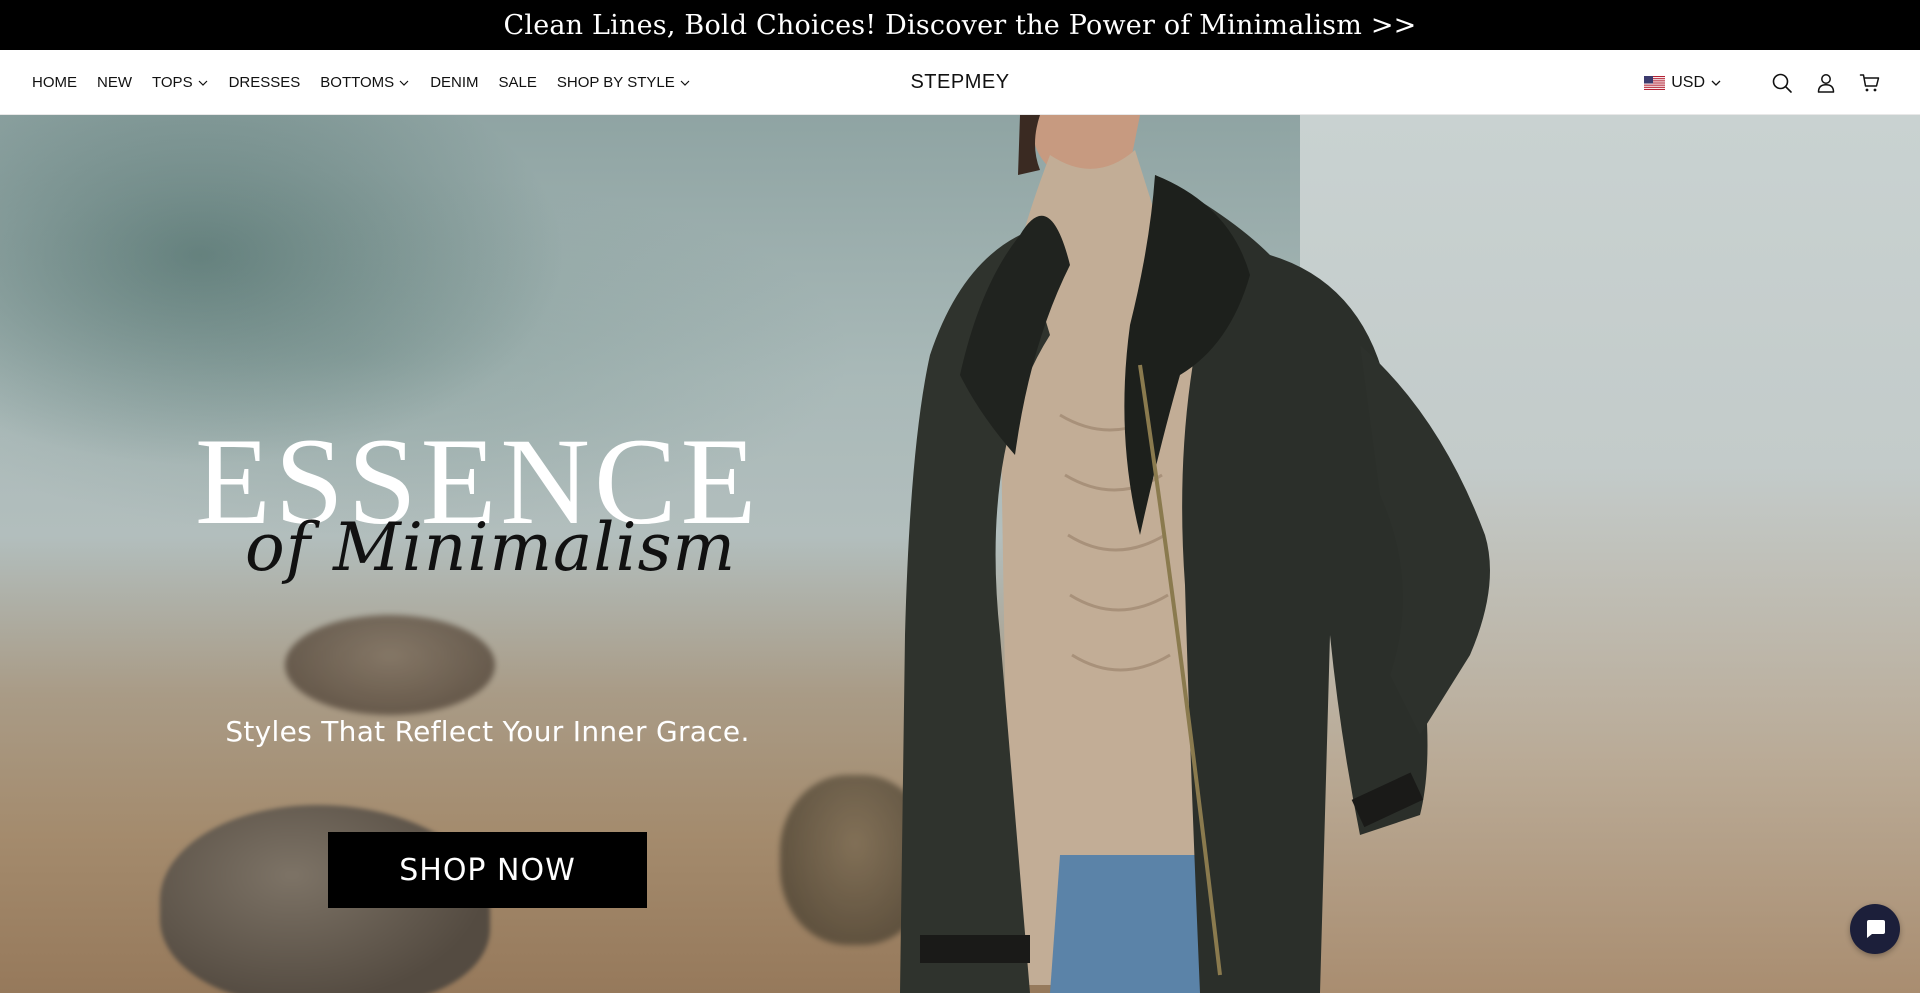 This screenshot has height=993, width=1920. Describe the element at coordinates (487, 731) in the screenshot. I see `hero-subtitle: Styles That Reflect Your Inner Grace.` at that location.